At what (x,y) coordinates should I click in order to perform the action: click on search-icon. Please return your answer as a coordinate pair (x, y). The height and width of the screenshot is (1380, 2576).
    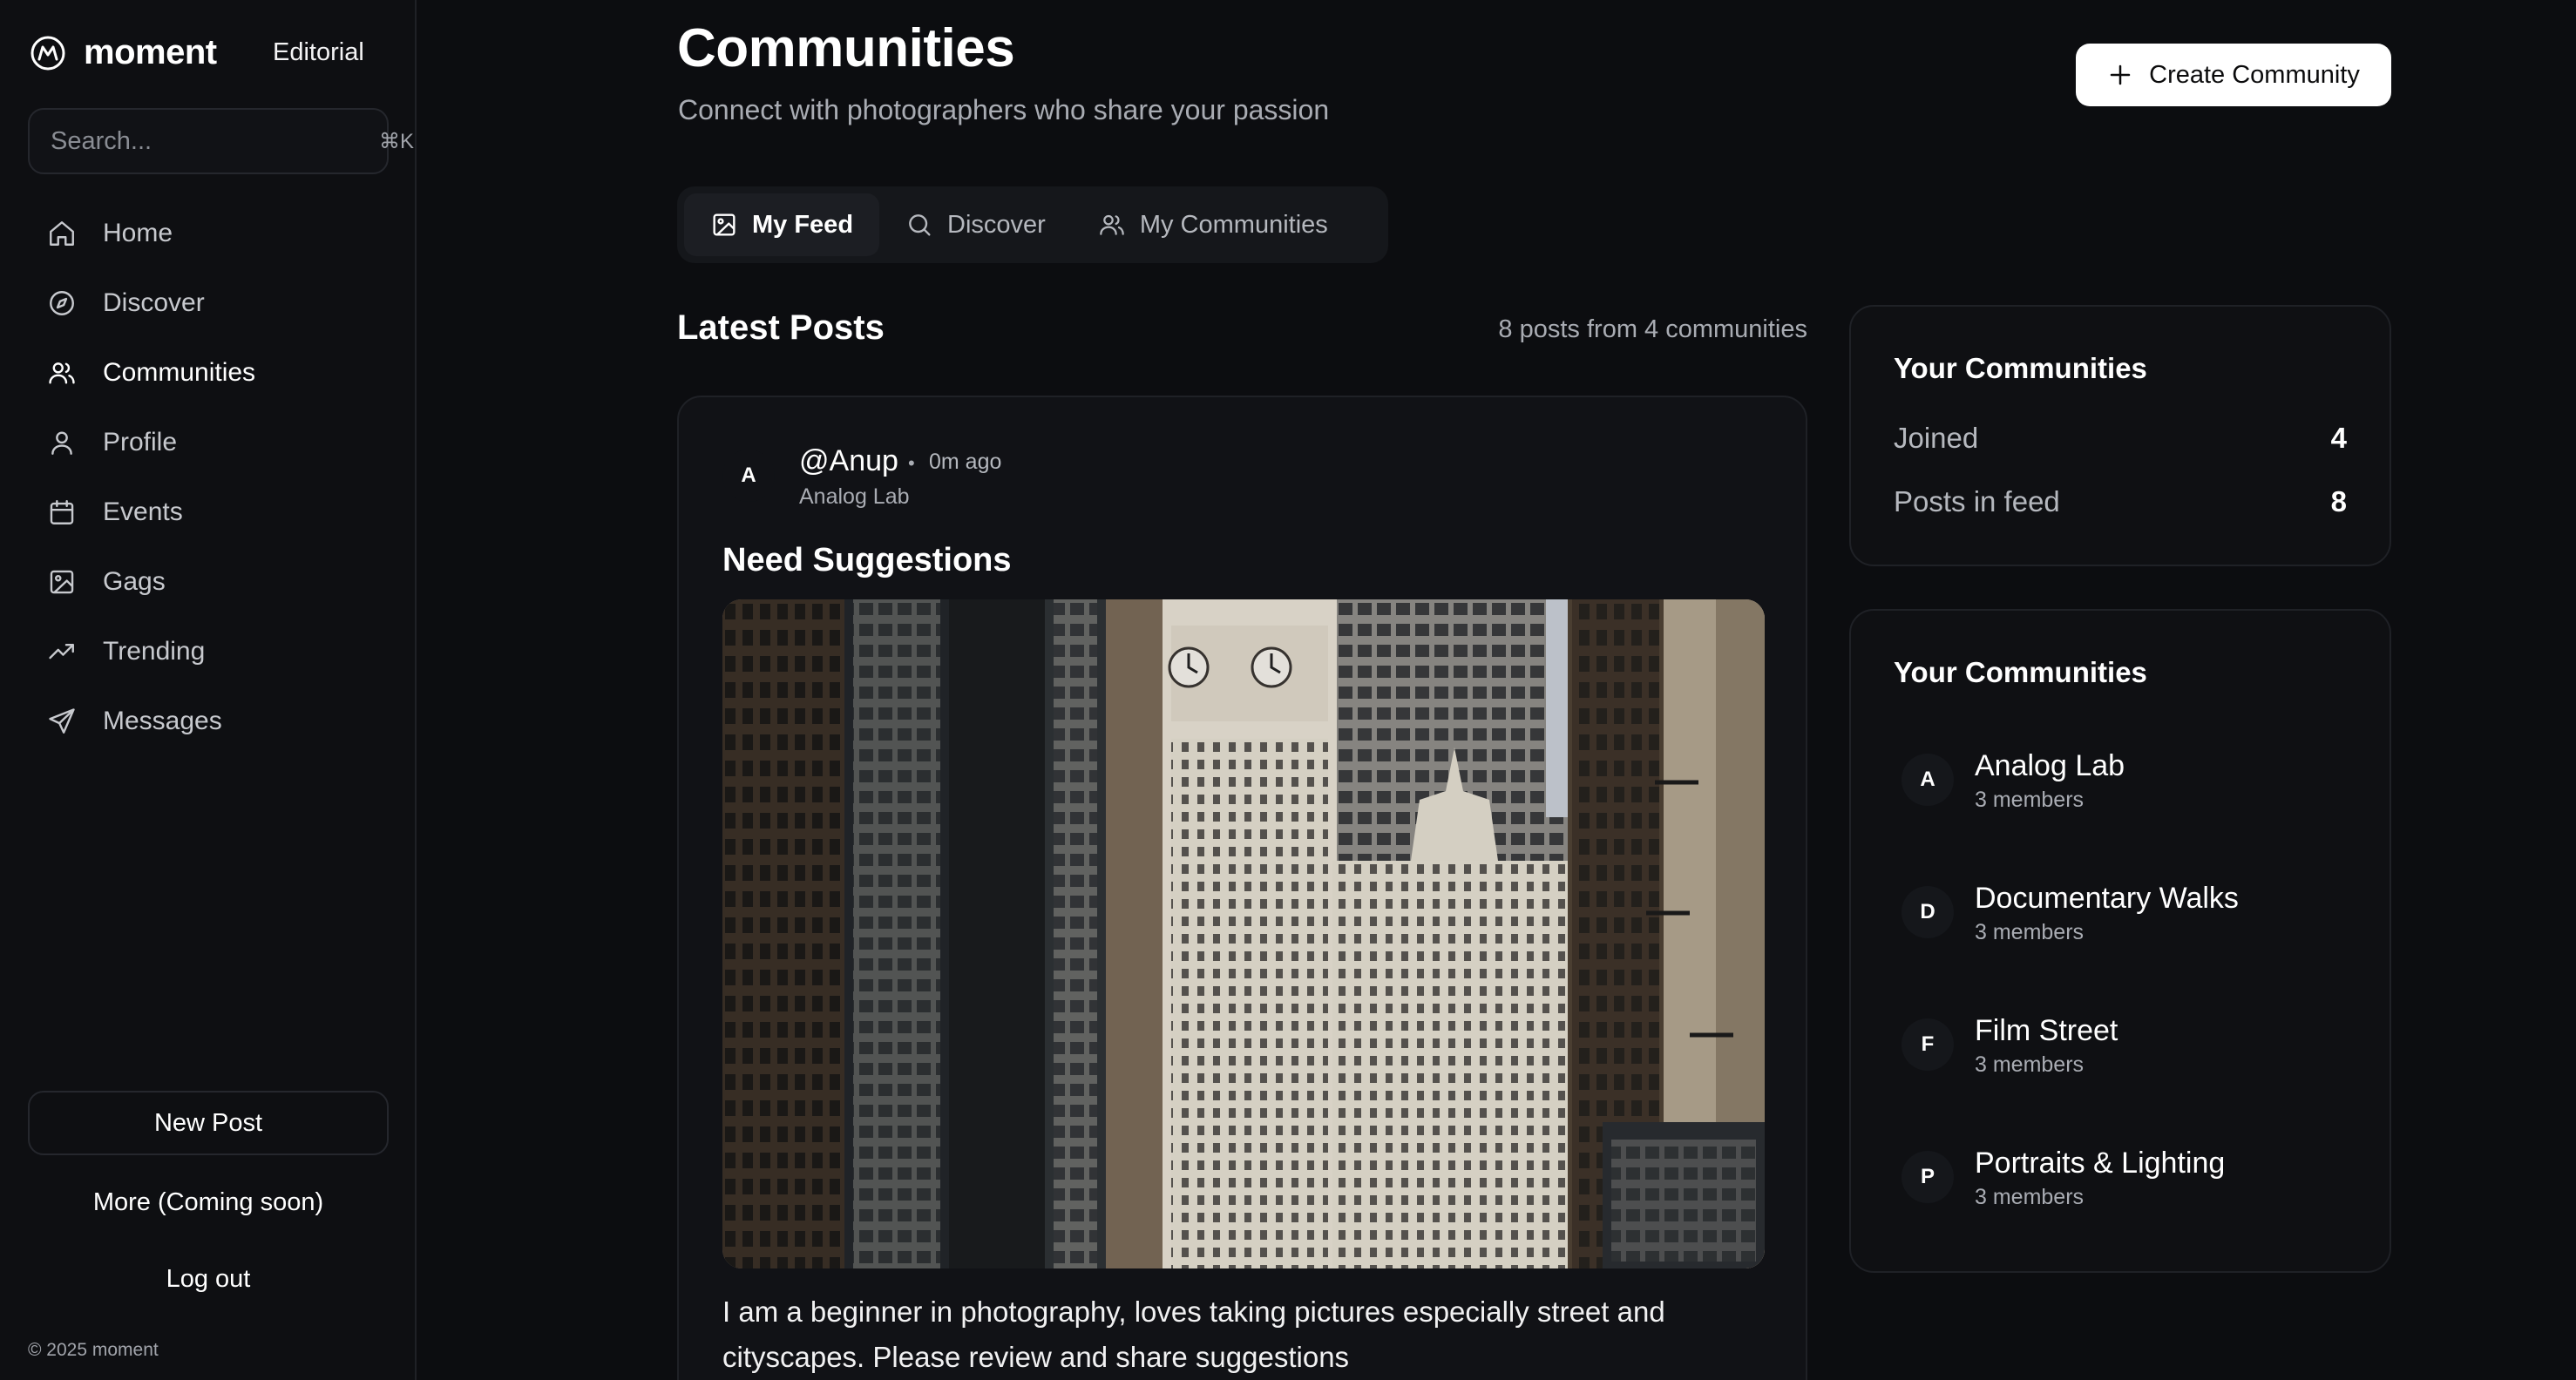
    Looking at the image, I should click on (919, 225).